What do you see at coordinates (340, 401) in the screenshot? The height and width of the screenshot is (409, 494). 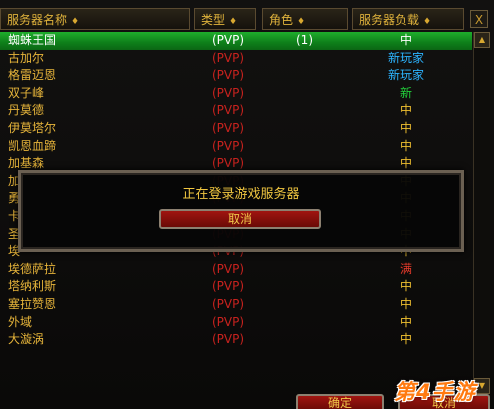 I see `ok-button: 确定` at bounding box center [340, 401].